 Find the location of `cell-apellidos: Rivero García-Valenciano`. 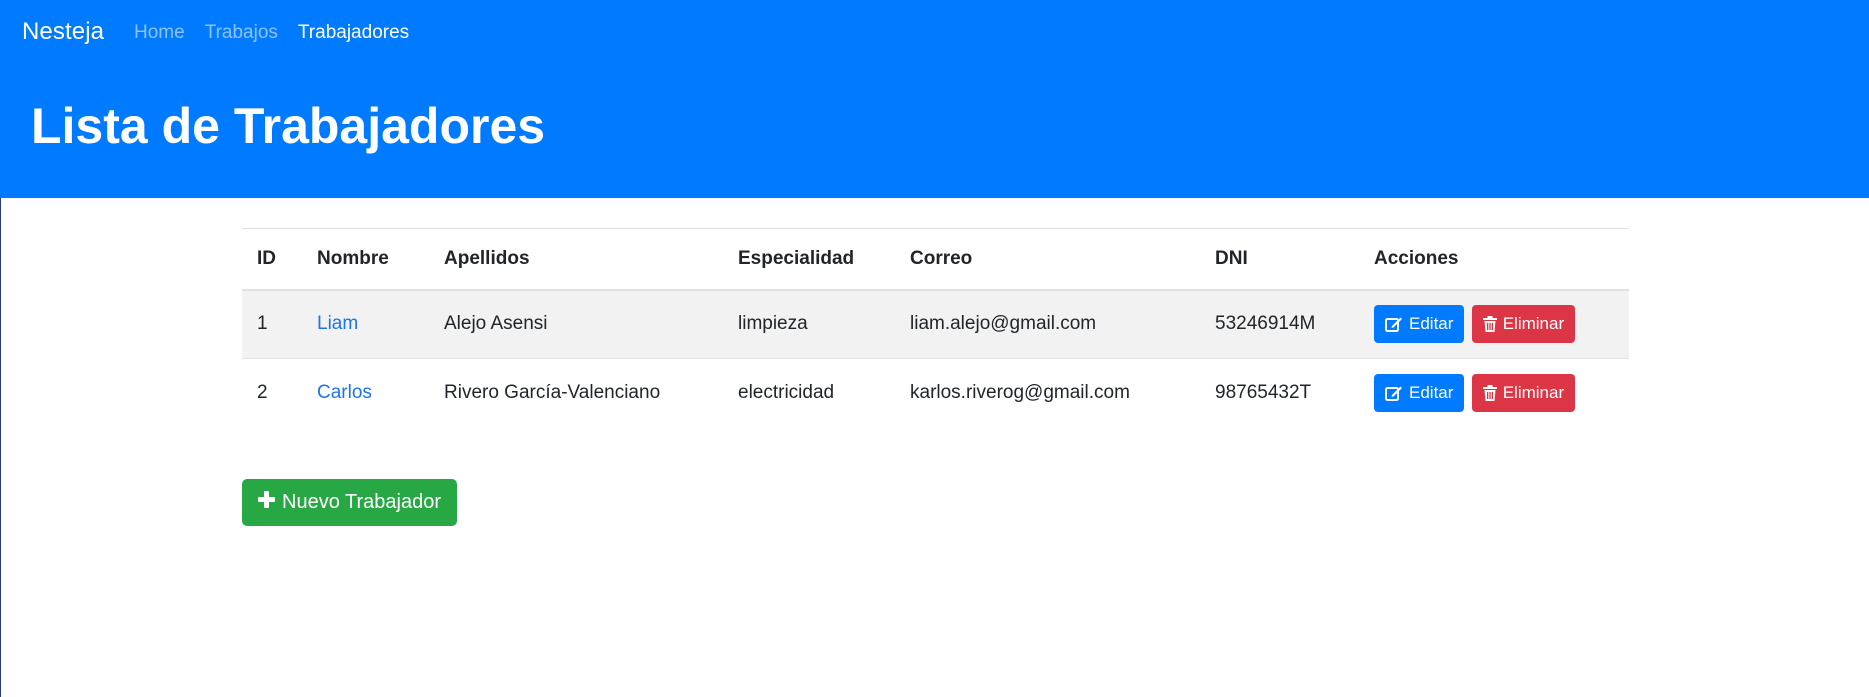

cell-apellidos: Rivero García-Valenciano is located at coordinates (576, 393).